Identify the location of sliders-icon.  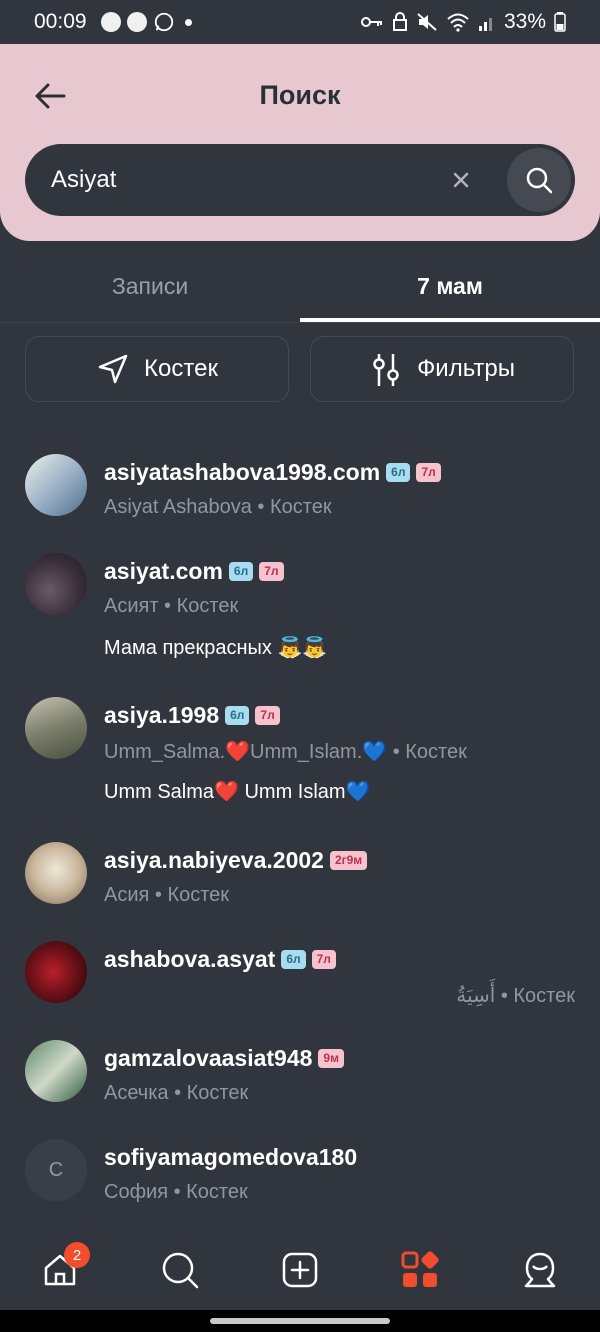
(386, 370).